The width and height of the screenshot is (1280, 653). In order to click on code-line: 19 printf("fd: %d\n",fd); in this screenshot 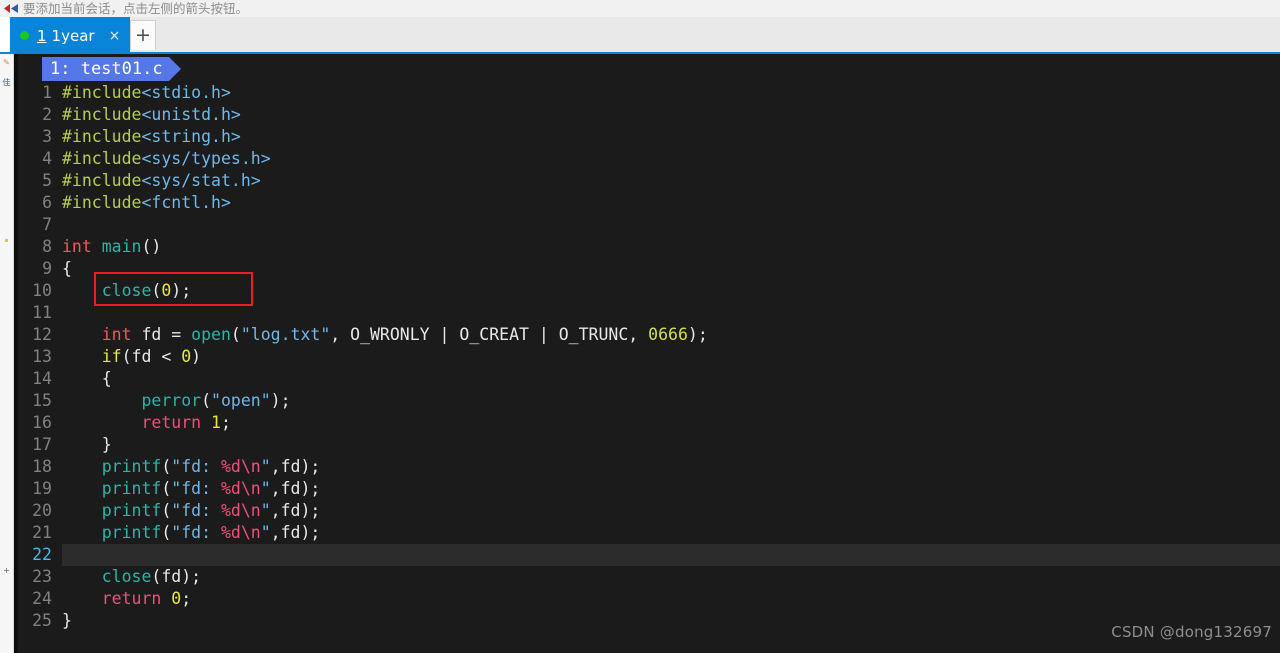, I will do `click(649, 489)`.